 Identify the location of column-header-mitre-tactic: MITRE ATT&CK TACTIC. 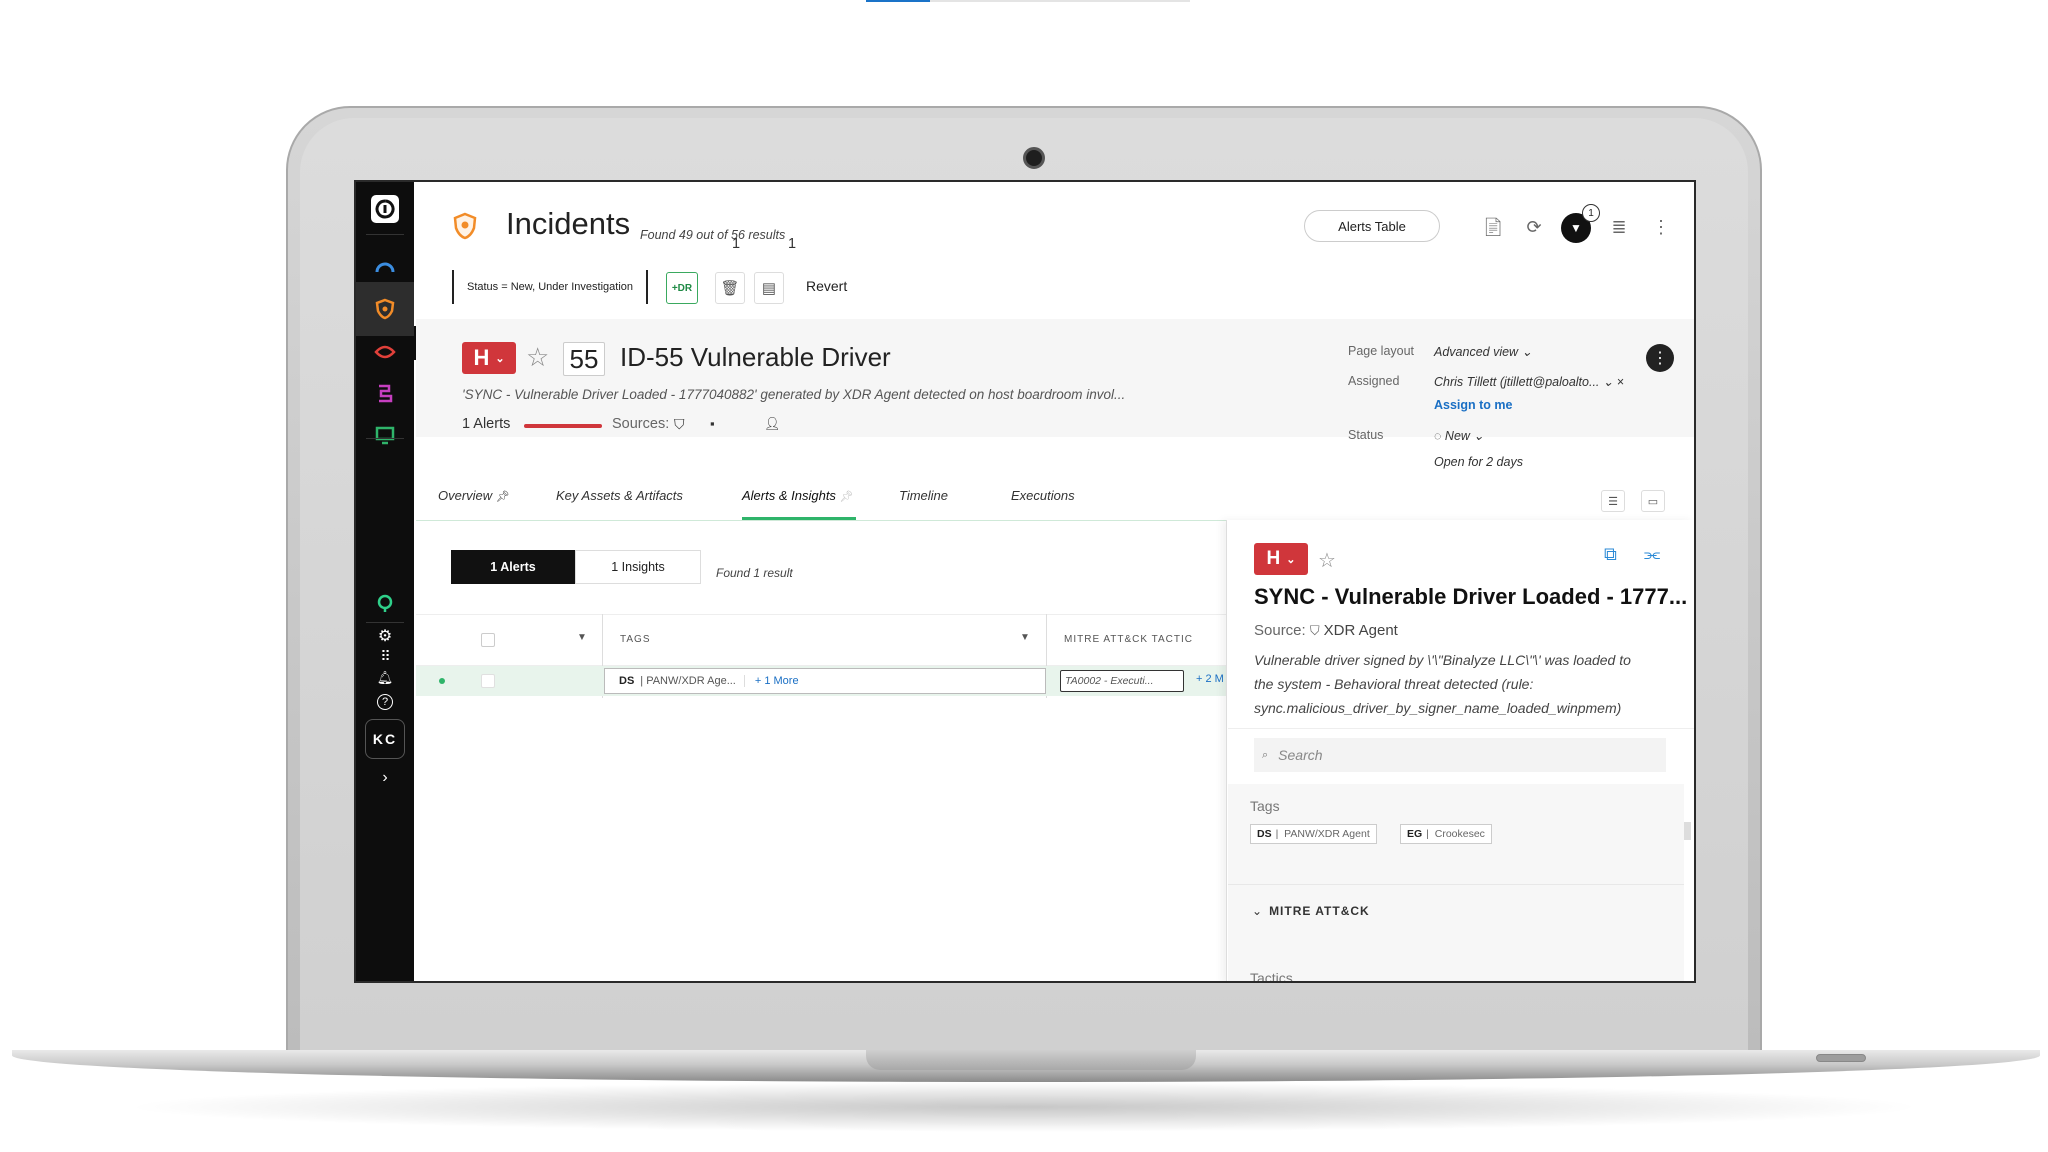
(1128, 639).